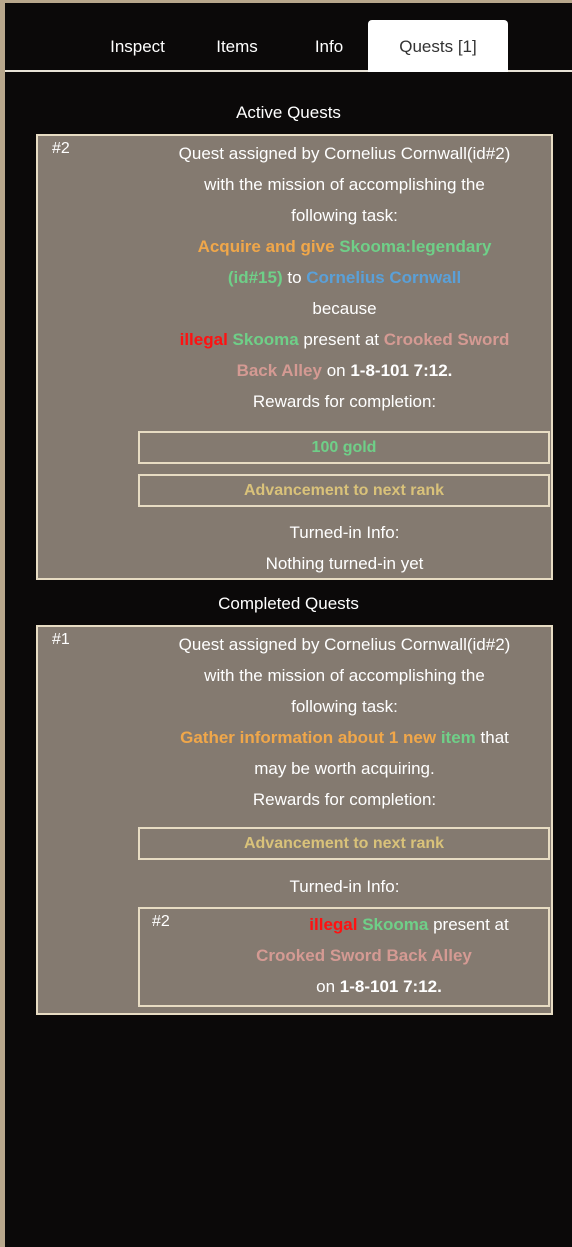 This screenshot has height=1247, width=572. I want to click on reason-status: illegal, so click(203, 339).